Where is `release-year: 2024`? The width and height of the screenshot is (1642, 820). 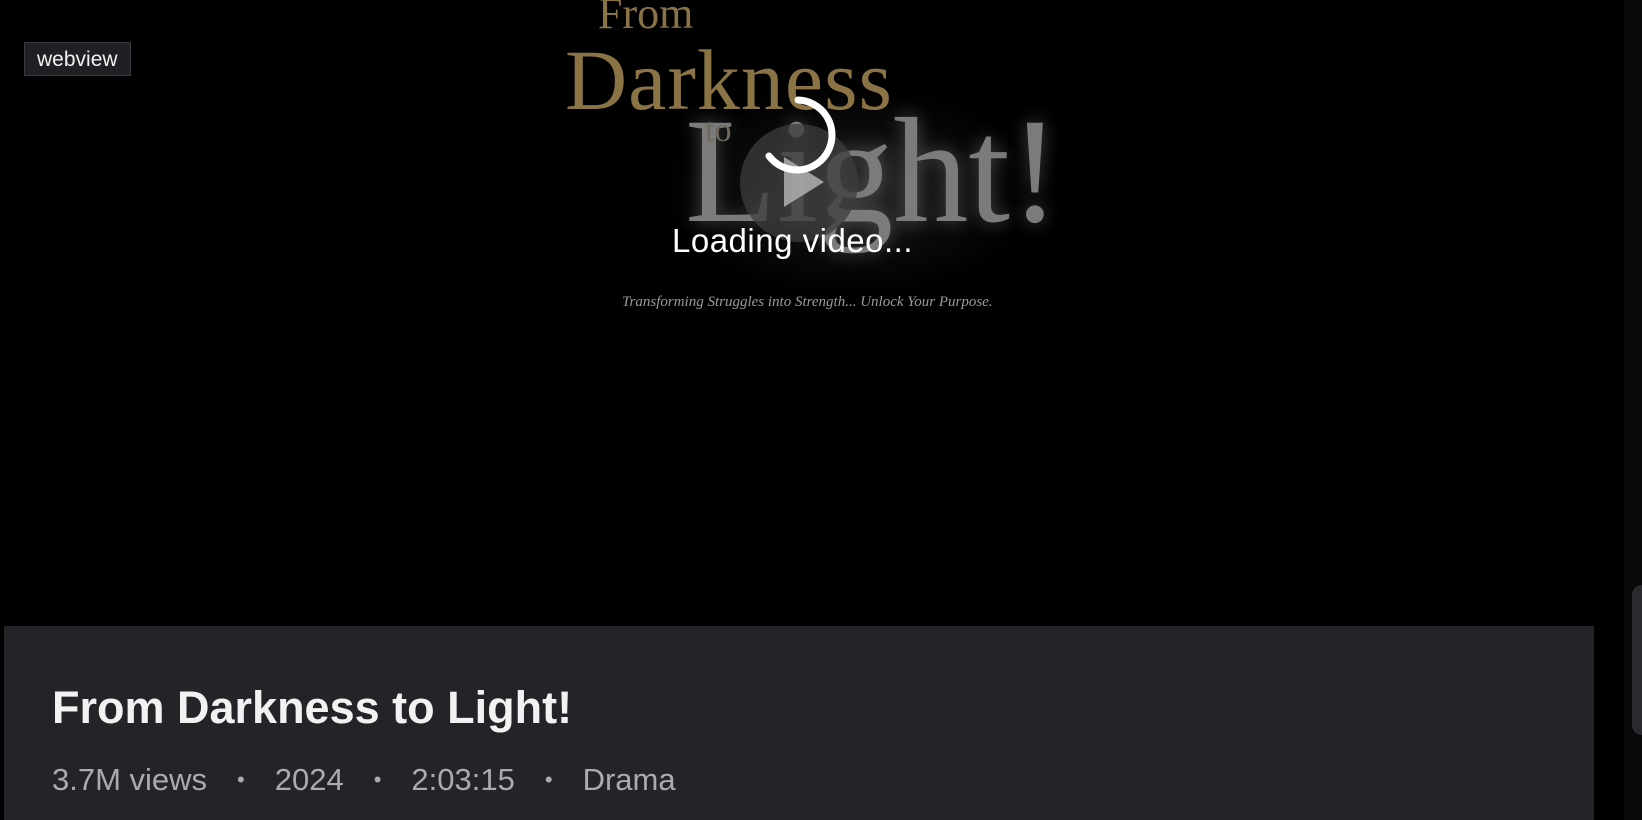
release-year: 2024 is located at coordinates (309, 779).